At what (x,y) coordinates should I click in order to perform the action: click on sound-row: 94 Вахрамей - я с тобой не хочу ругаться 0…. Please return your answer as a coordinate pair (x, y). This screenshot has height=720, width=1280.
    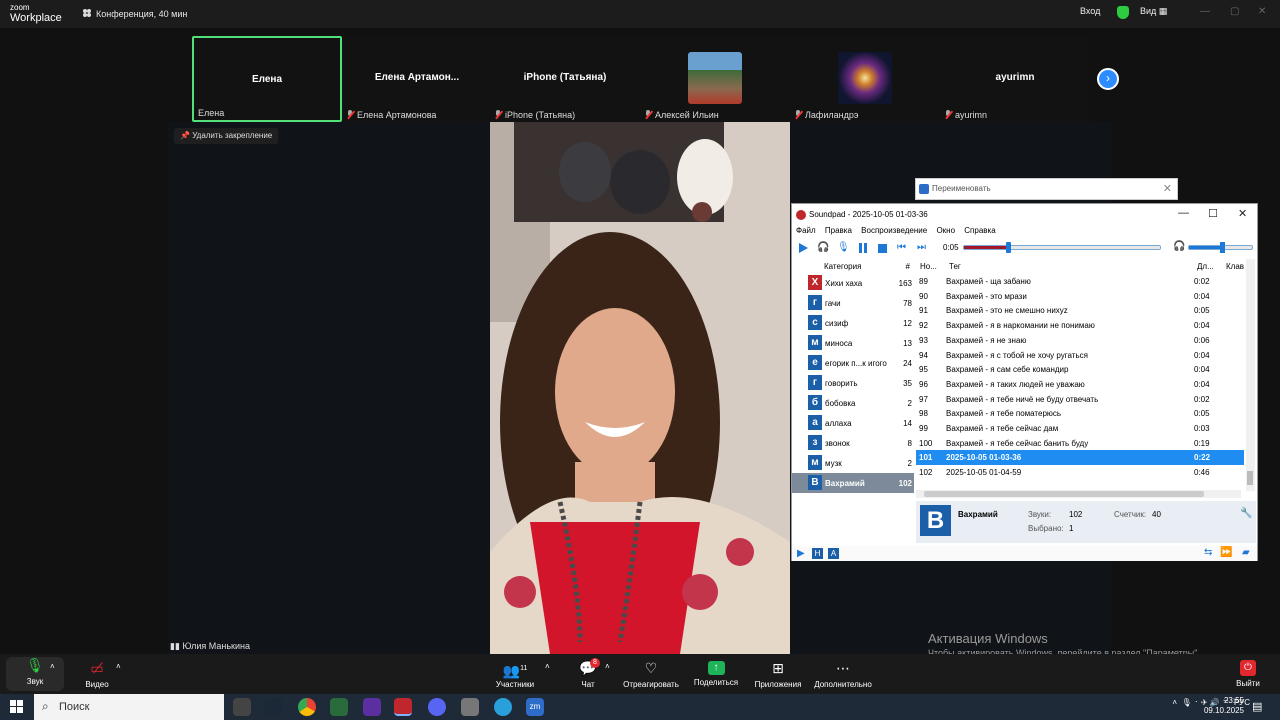
    Looking at the image, I should click on (1080, 355).